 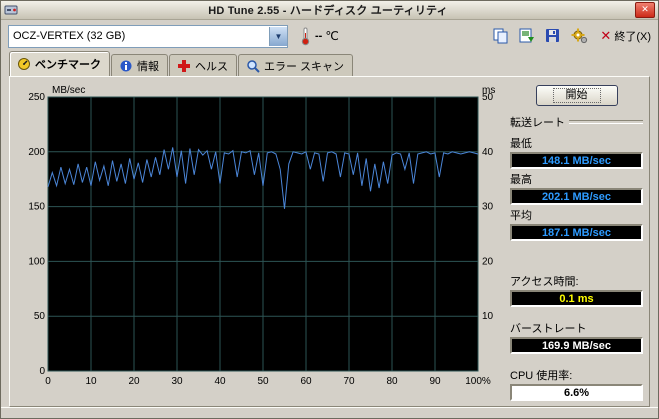 I want to click on svg-text: MB/sec, so click(x=68, y=90).